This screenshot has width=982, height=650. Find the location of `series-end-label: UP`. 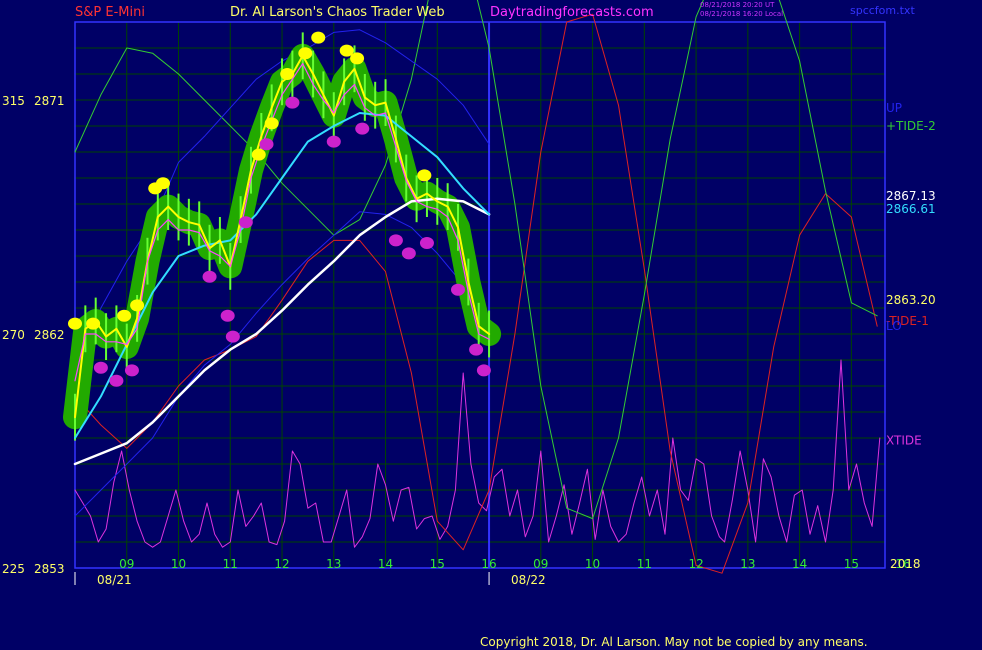

series-end-label: UP is located at coordinates (894, 108).